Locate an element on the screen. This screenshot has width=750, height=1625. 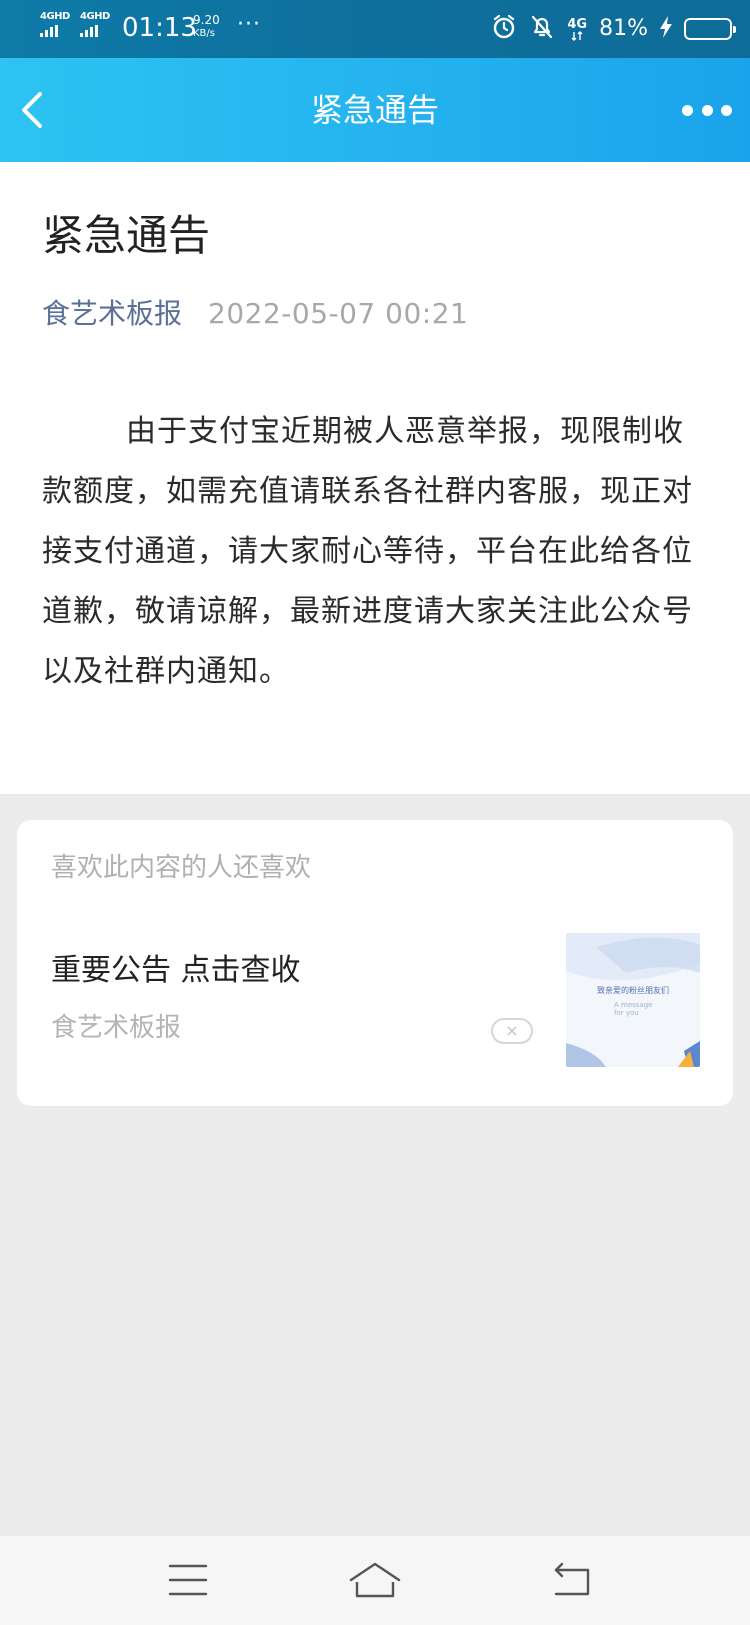
battery-icon is located at coordinates (710, 29).